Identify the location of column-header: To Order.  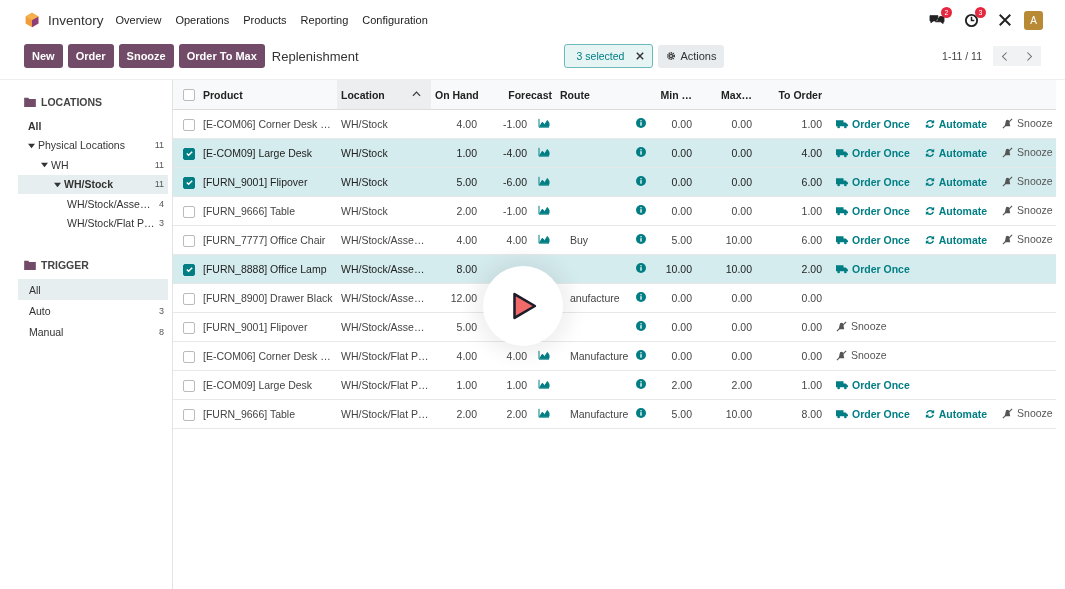
(791, 95).